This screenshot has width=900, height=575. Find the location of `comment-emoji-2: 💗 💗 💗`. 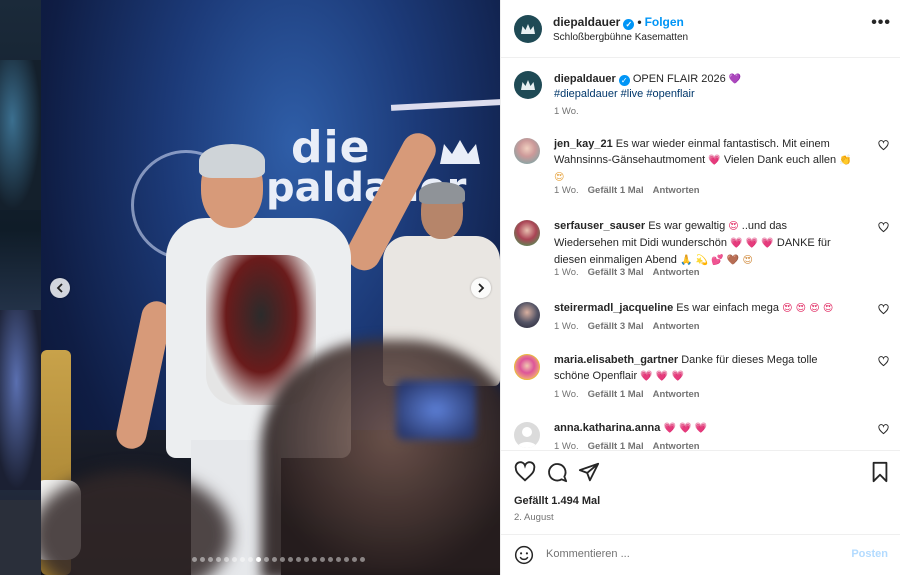

comment-emoji-2: 💗 💗 💗 is located at coordinates (752, 243).